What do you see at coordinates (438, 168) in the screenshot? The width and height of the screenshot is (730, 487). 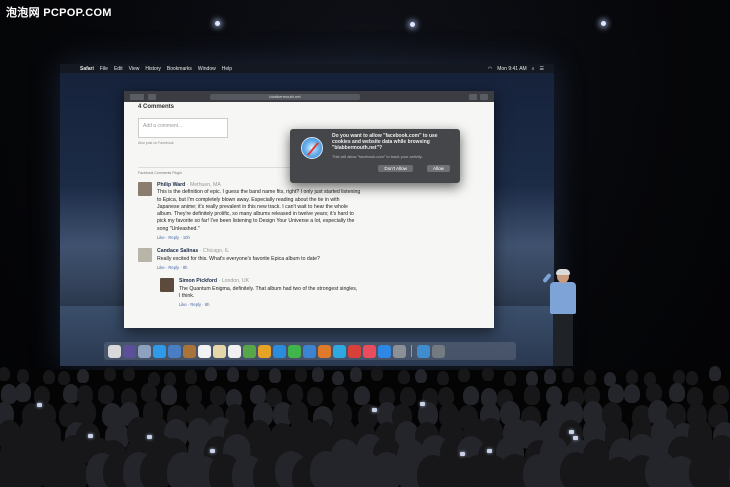 I see `allow-button: Allow` at bounding box center [438, 168].